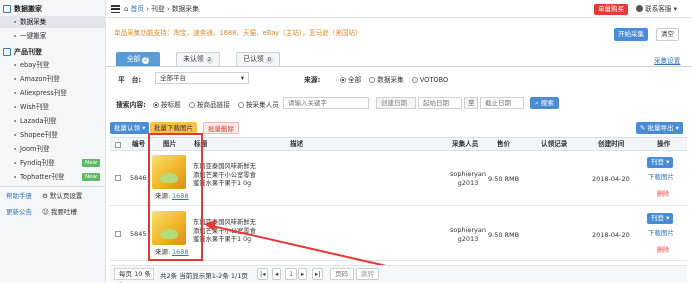  I want to click on first-page-icon: |◂, so click(263, 274).